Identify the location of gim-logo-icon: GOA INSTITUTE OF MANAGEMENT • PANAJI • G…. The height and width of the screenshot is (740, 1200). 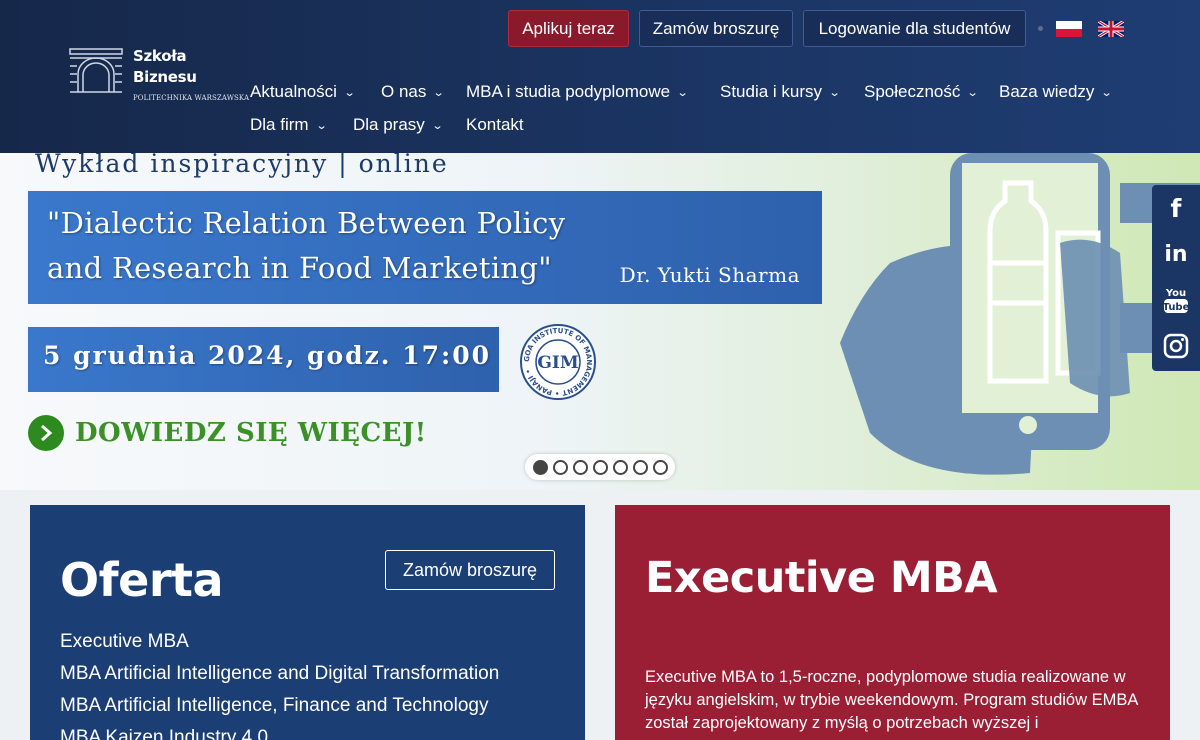
(558, 362).